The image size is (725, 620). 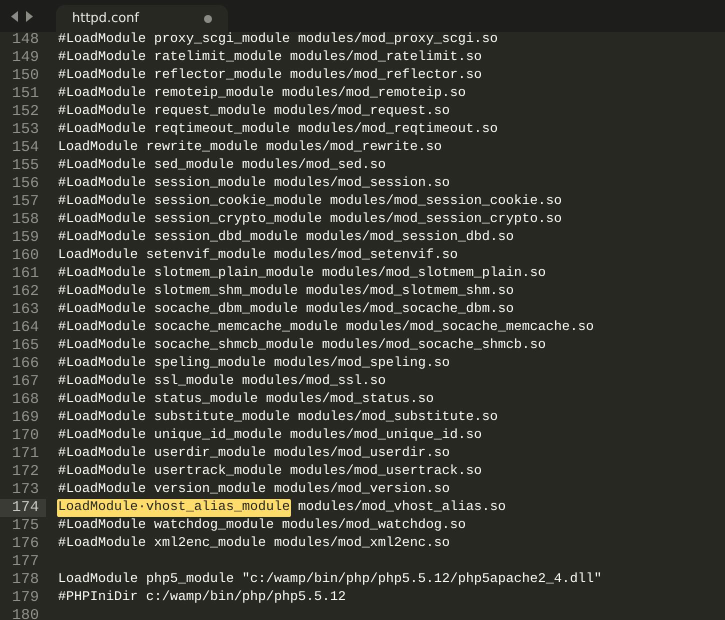 I want to click on line-number: 175, so click(x=25, y=526).